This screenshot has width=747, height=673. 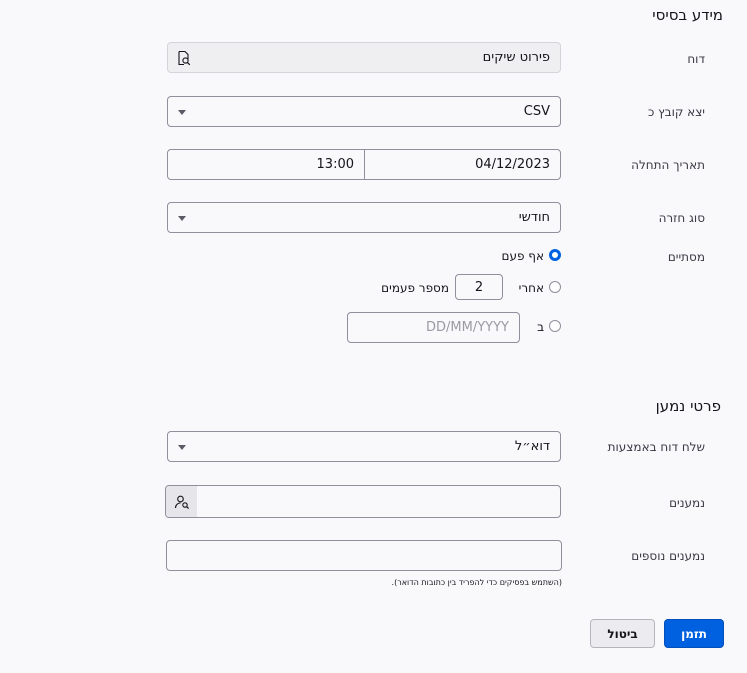 What do you see at coordinates (622, 633) in the screenshot?
I see `cancel-button: ביטול` at bounding box center [622, 633].